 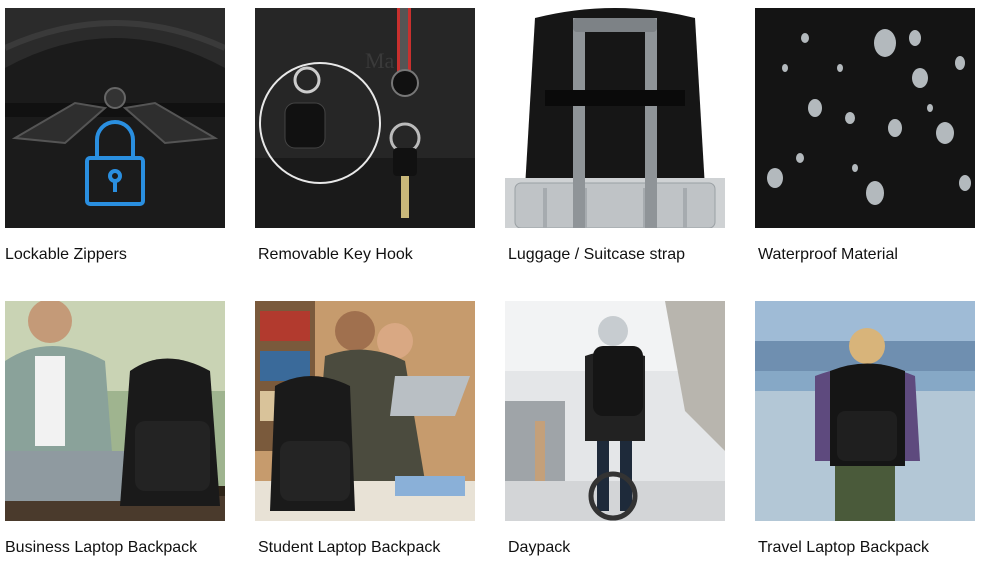 What do you see at coordinates (615, 98) in the screenshot?
I see `luggage-strap-band` at bounding box center [615, 98].